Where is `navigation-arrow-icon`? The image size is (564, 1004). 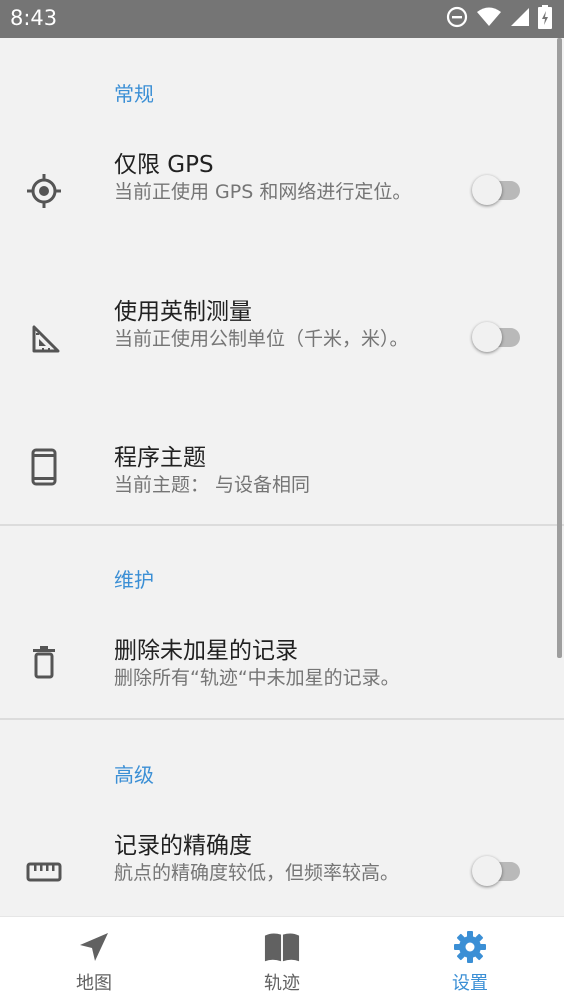
navigation-arrow-icon is located at coordinates (94, 947).